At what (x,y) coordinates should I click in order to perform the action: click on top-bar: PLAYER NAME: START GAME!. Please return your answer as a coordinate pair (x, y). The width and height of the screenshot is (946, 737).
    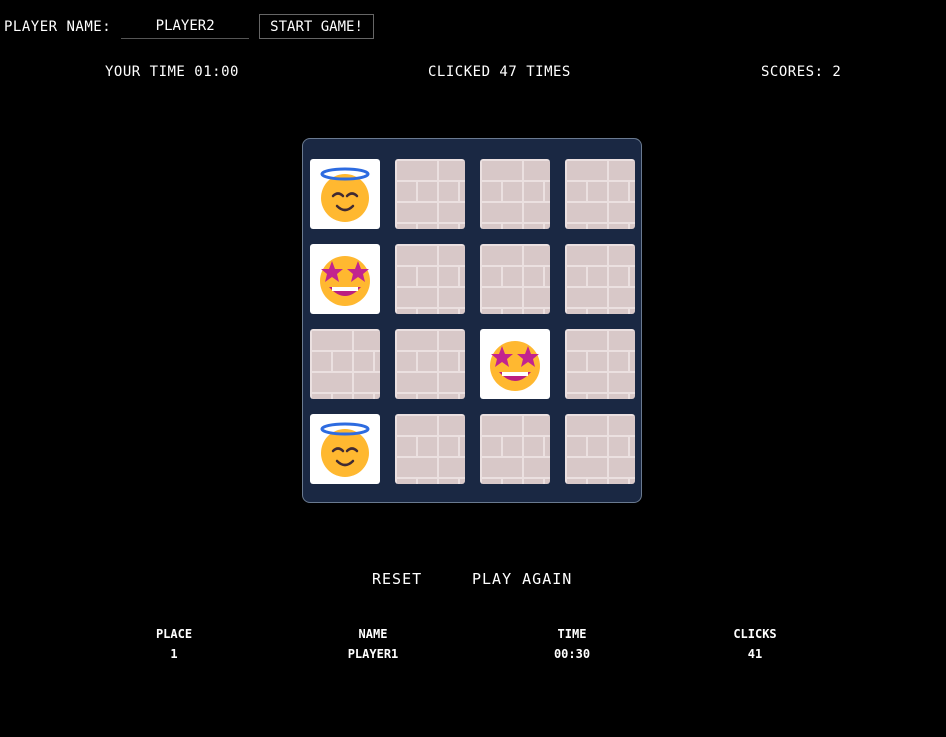
    Looking at the image, I should click on (189, 26).